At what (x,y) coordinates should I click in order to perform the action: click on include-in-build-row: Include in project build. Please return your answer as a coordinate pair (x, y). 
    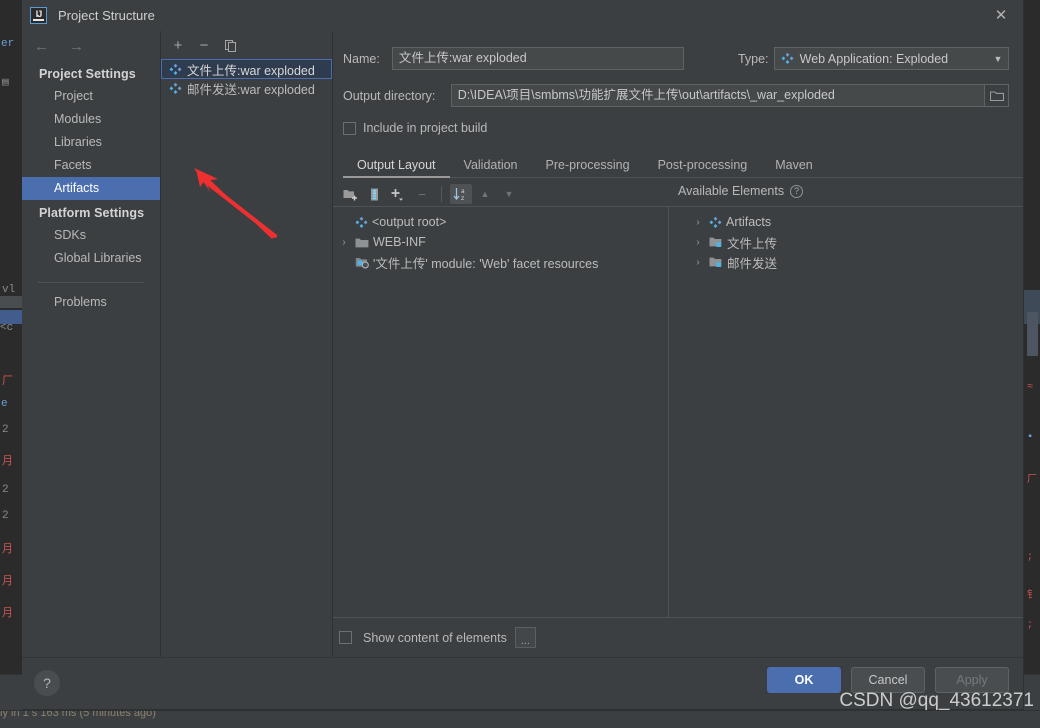
    Looking at the image, I should click on (676, 128).